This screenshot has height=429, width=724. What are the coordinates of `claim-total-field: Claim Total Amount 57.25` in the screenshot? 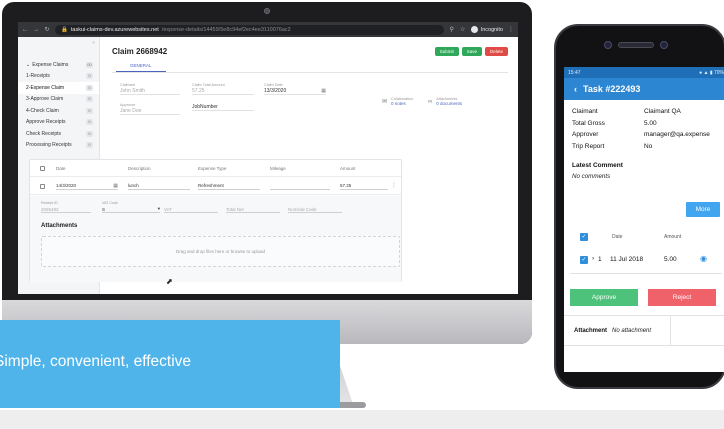 It's located at (223, 89).